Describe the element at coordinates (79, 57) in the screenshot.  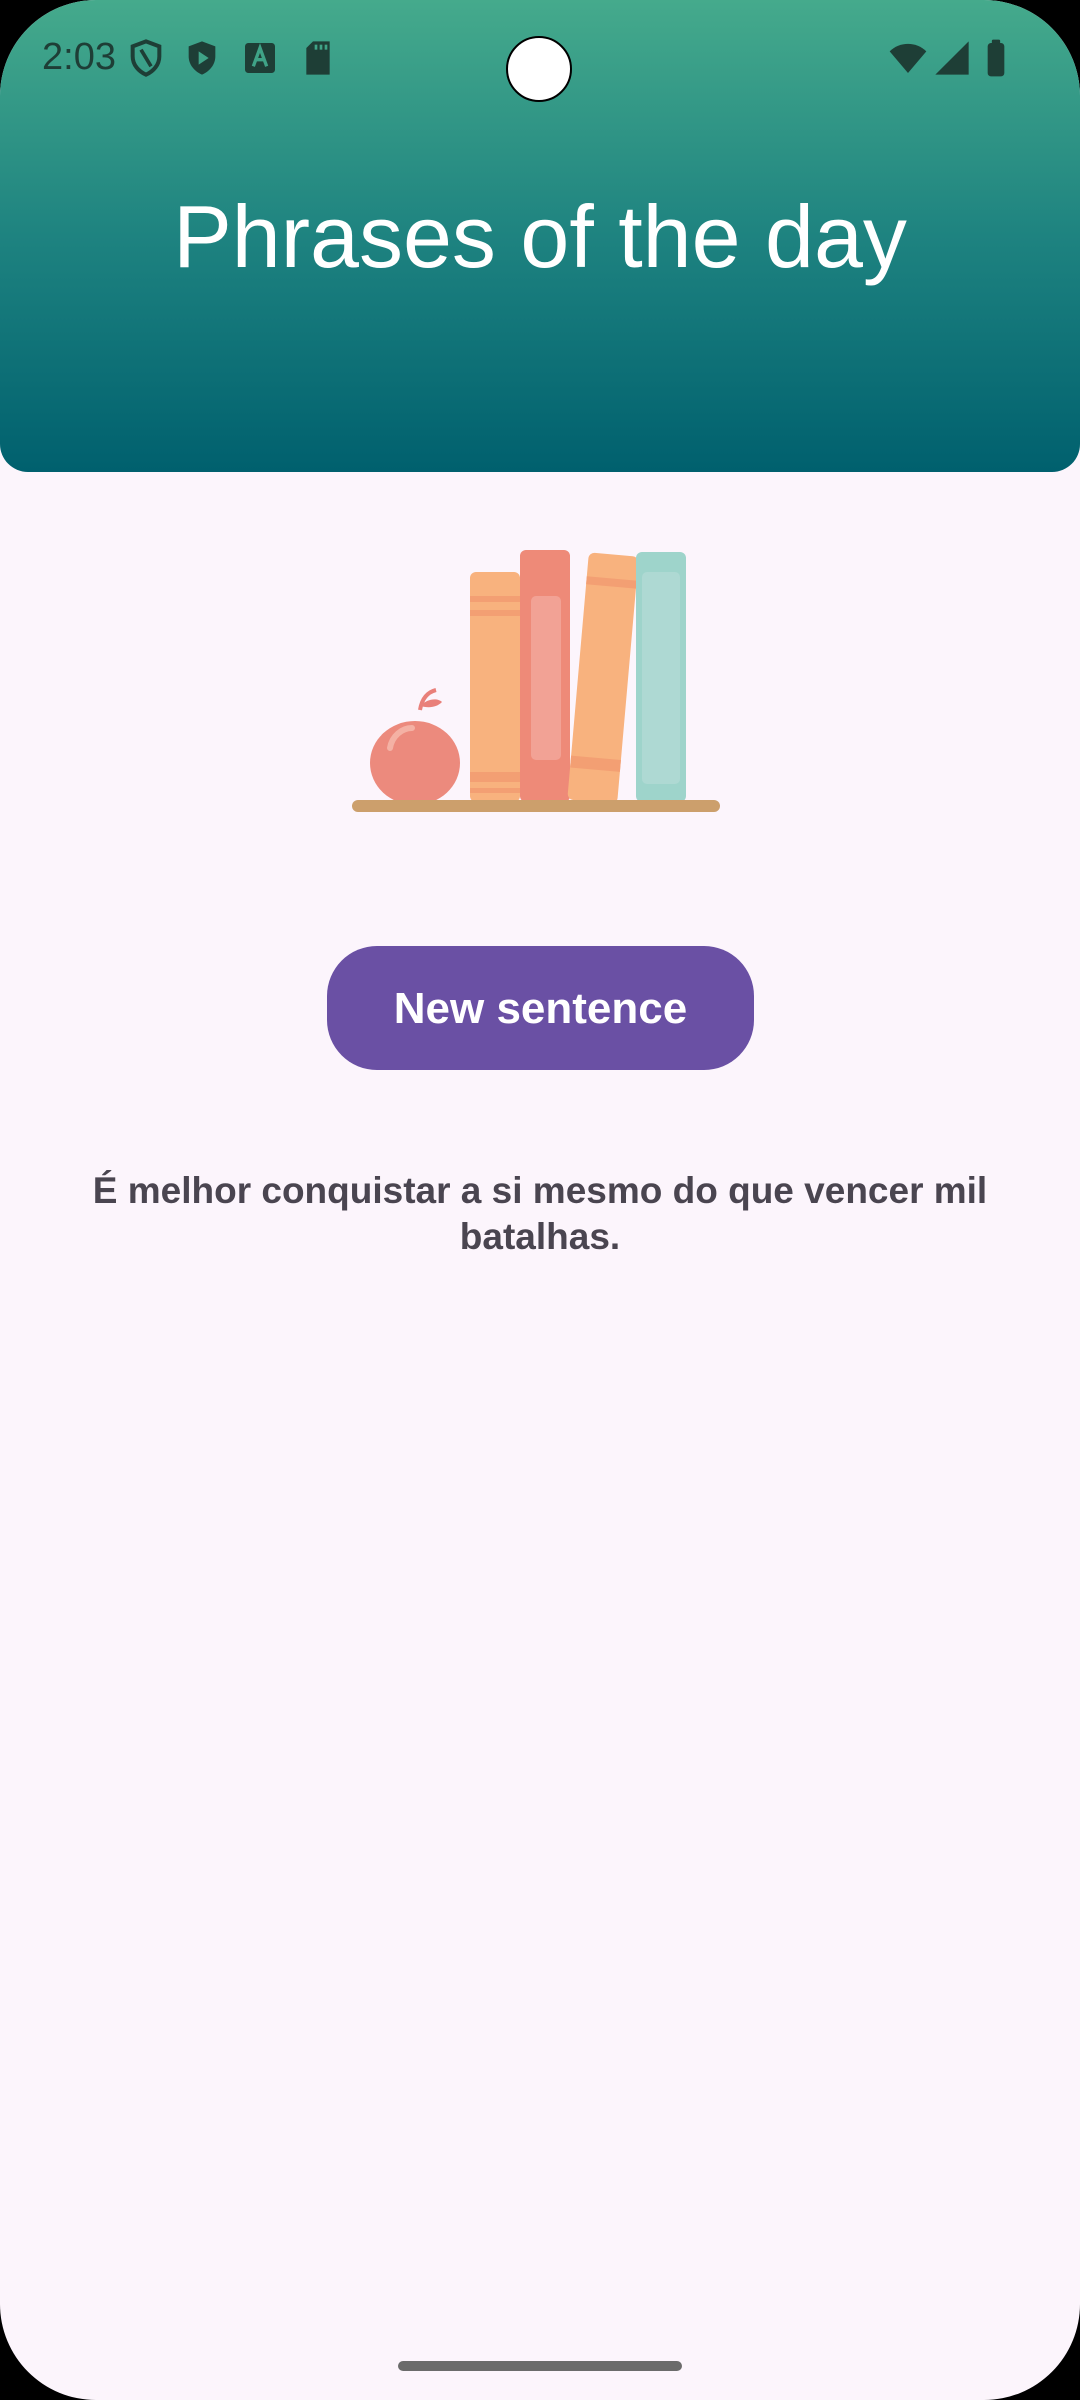
I see `status-time: 2:03` at that location.